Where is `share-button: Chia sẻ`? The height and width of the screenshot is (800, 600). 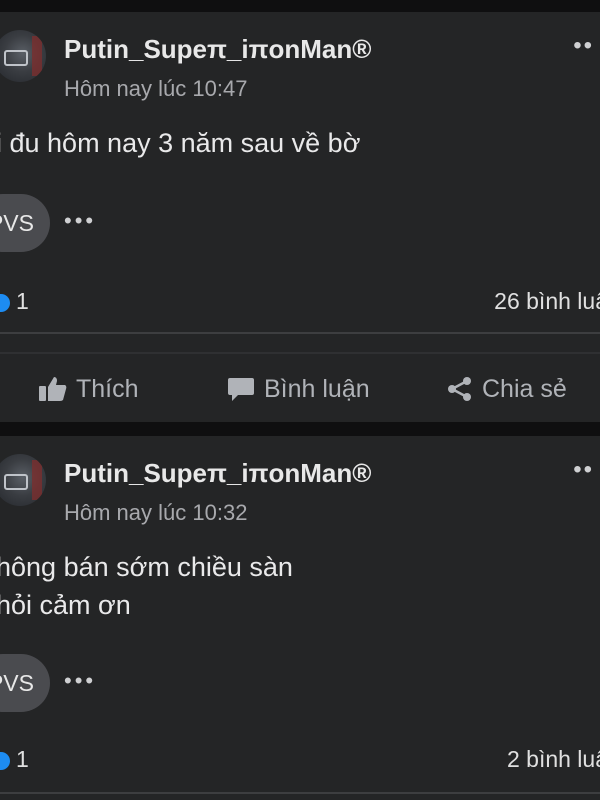 share-button: Chia sẻ is located at coordinates (506, 389).